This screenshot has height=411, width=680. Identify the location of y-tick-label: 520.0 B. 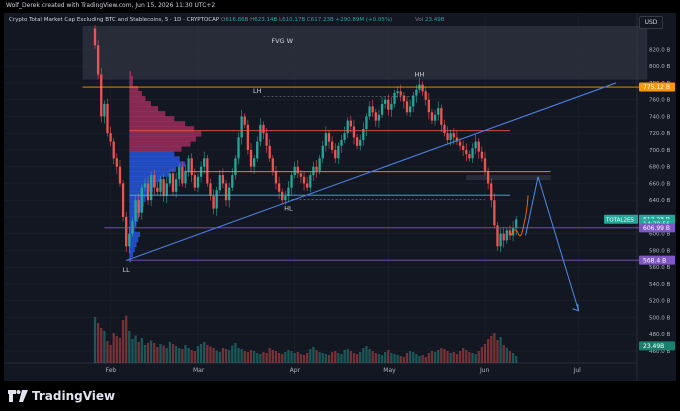
(659, 302).